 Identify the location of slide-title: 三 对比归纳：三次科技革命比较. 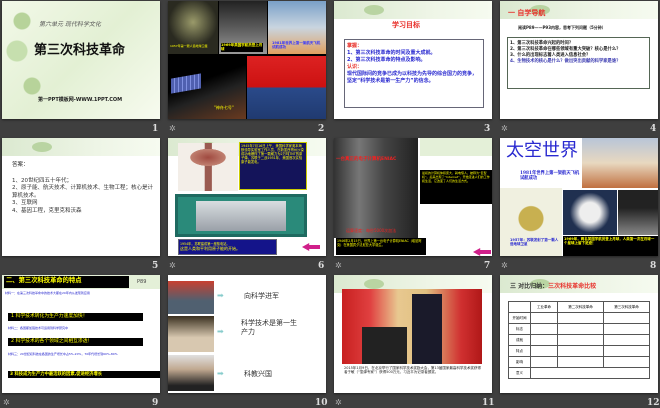
(553, 287).